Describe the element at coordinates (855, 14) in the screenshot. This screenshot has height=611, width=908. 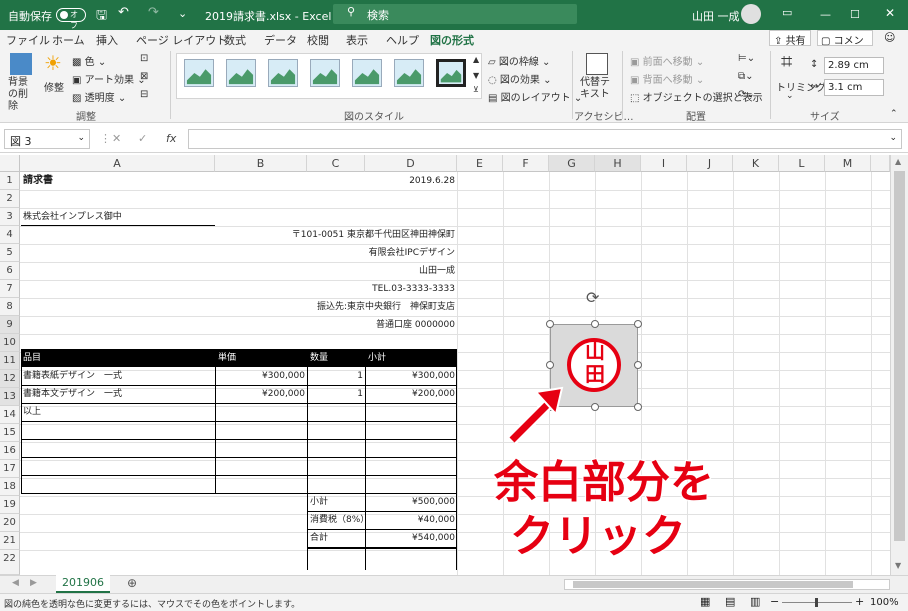
I see `maximize-icon: ☐` at that location.